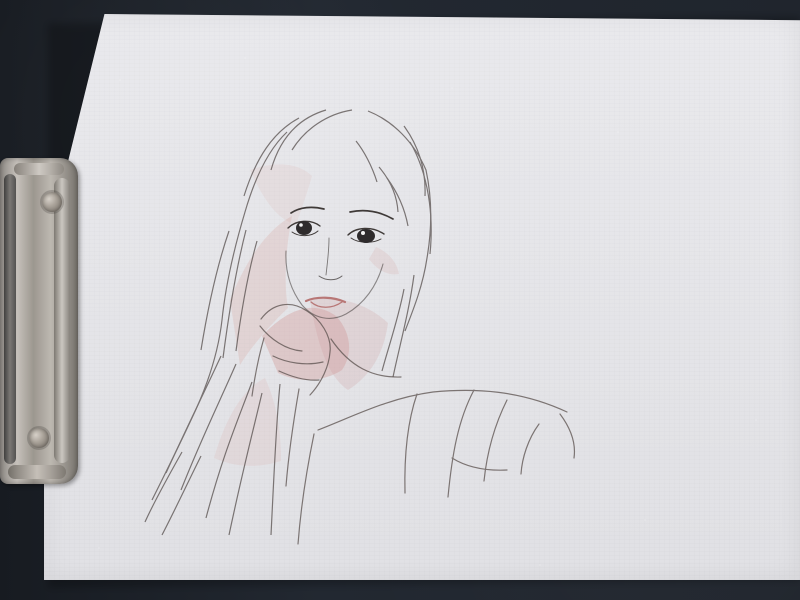 This screenshot has width=800, height=600. What do you see at coordinates (366, 236) in the screenshot?
I see `right-eye-iris` at bounding box center [366, 236].